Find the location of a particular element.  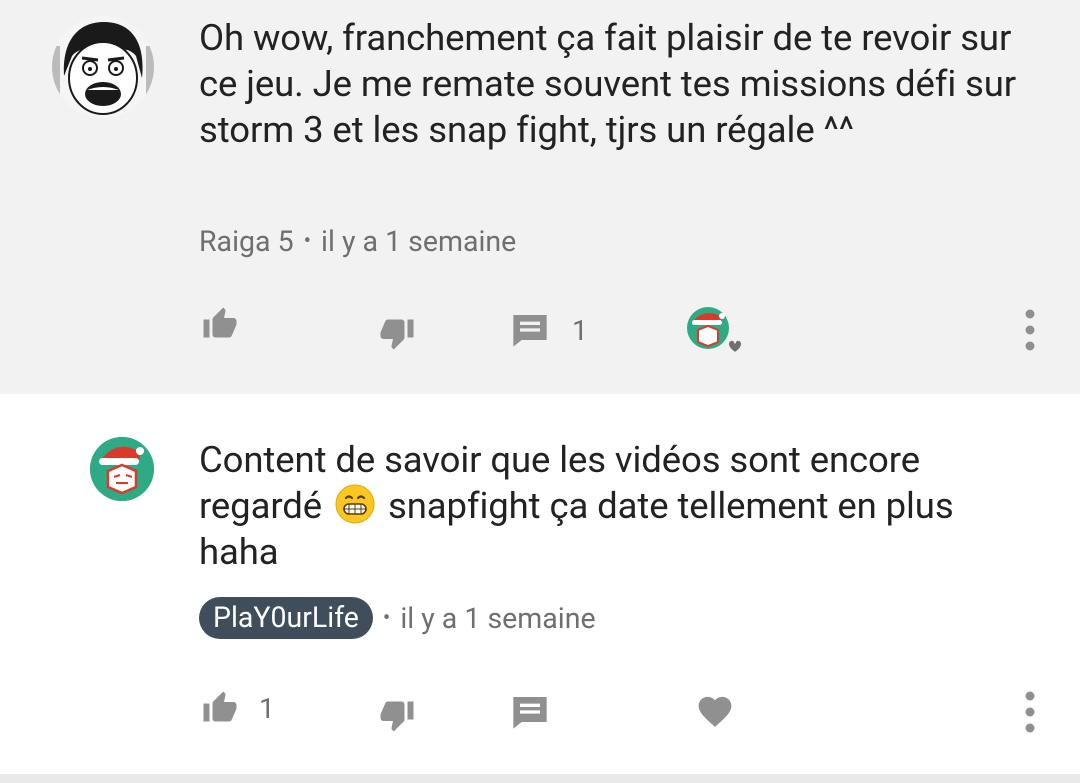

reply-button: 1 is located at coordinates (549, 330).